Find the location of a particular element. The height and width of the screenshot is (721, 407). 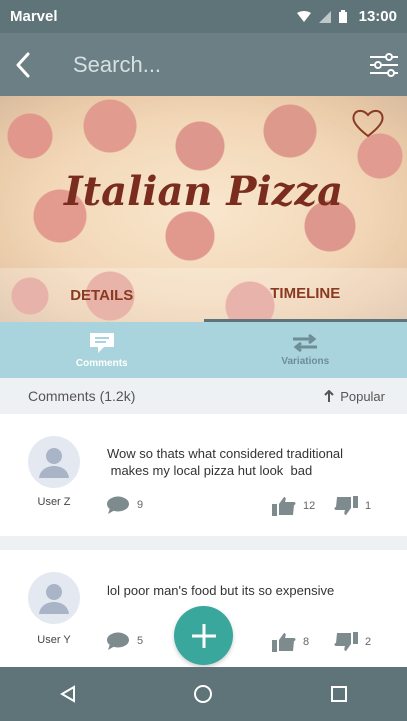

plus-icon is located at coordinates (203, 635).